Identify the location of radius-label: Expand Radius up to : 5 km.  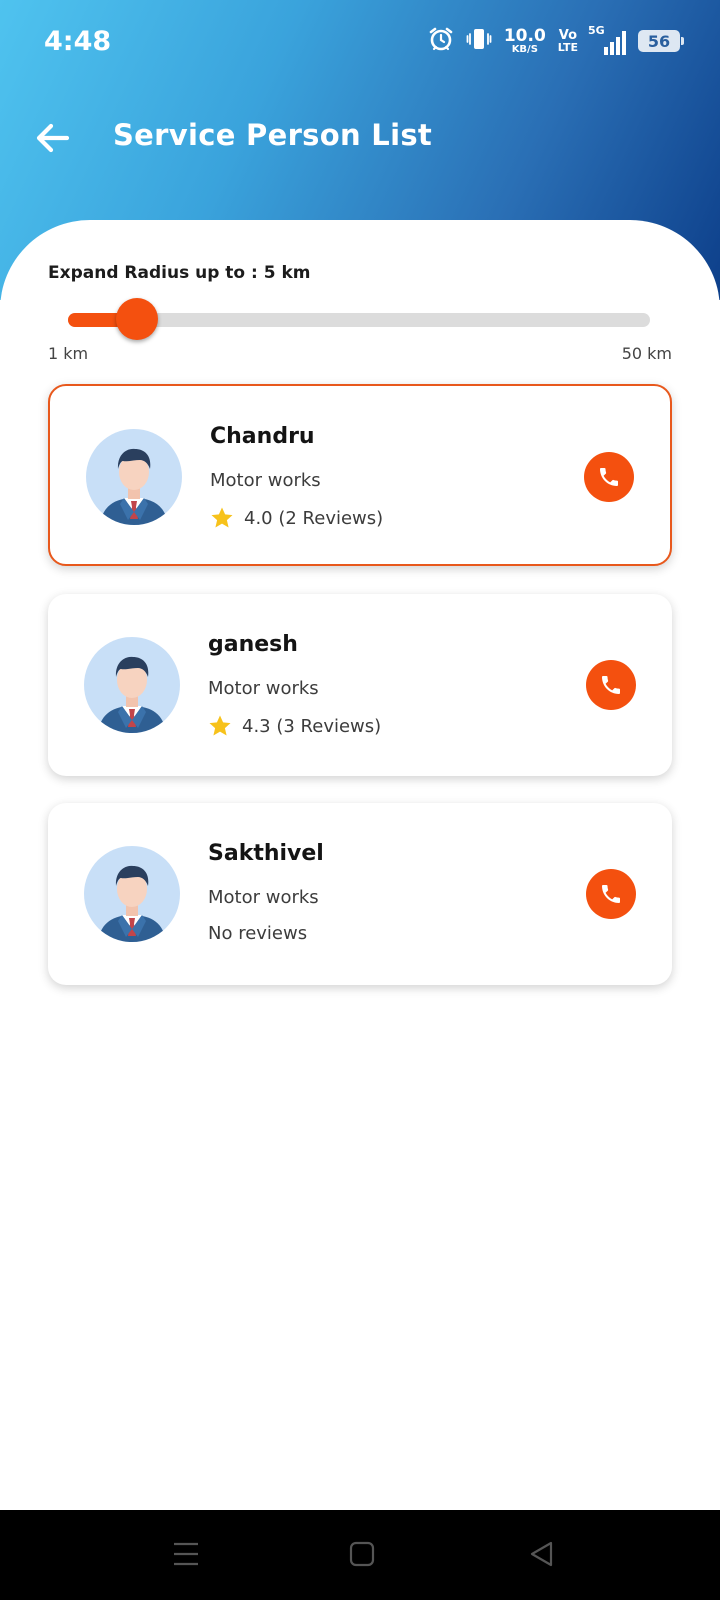
(179, 273).